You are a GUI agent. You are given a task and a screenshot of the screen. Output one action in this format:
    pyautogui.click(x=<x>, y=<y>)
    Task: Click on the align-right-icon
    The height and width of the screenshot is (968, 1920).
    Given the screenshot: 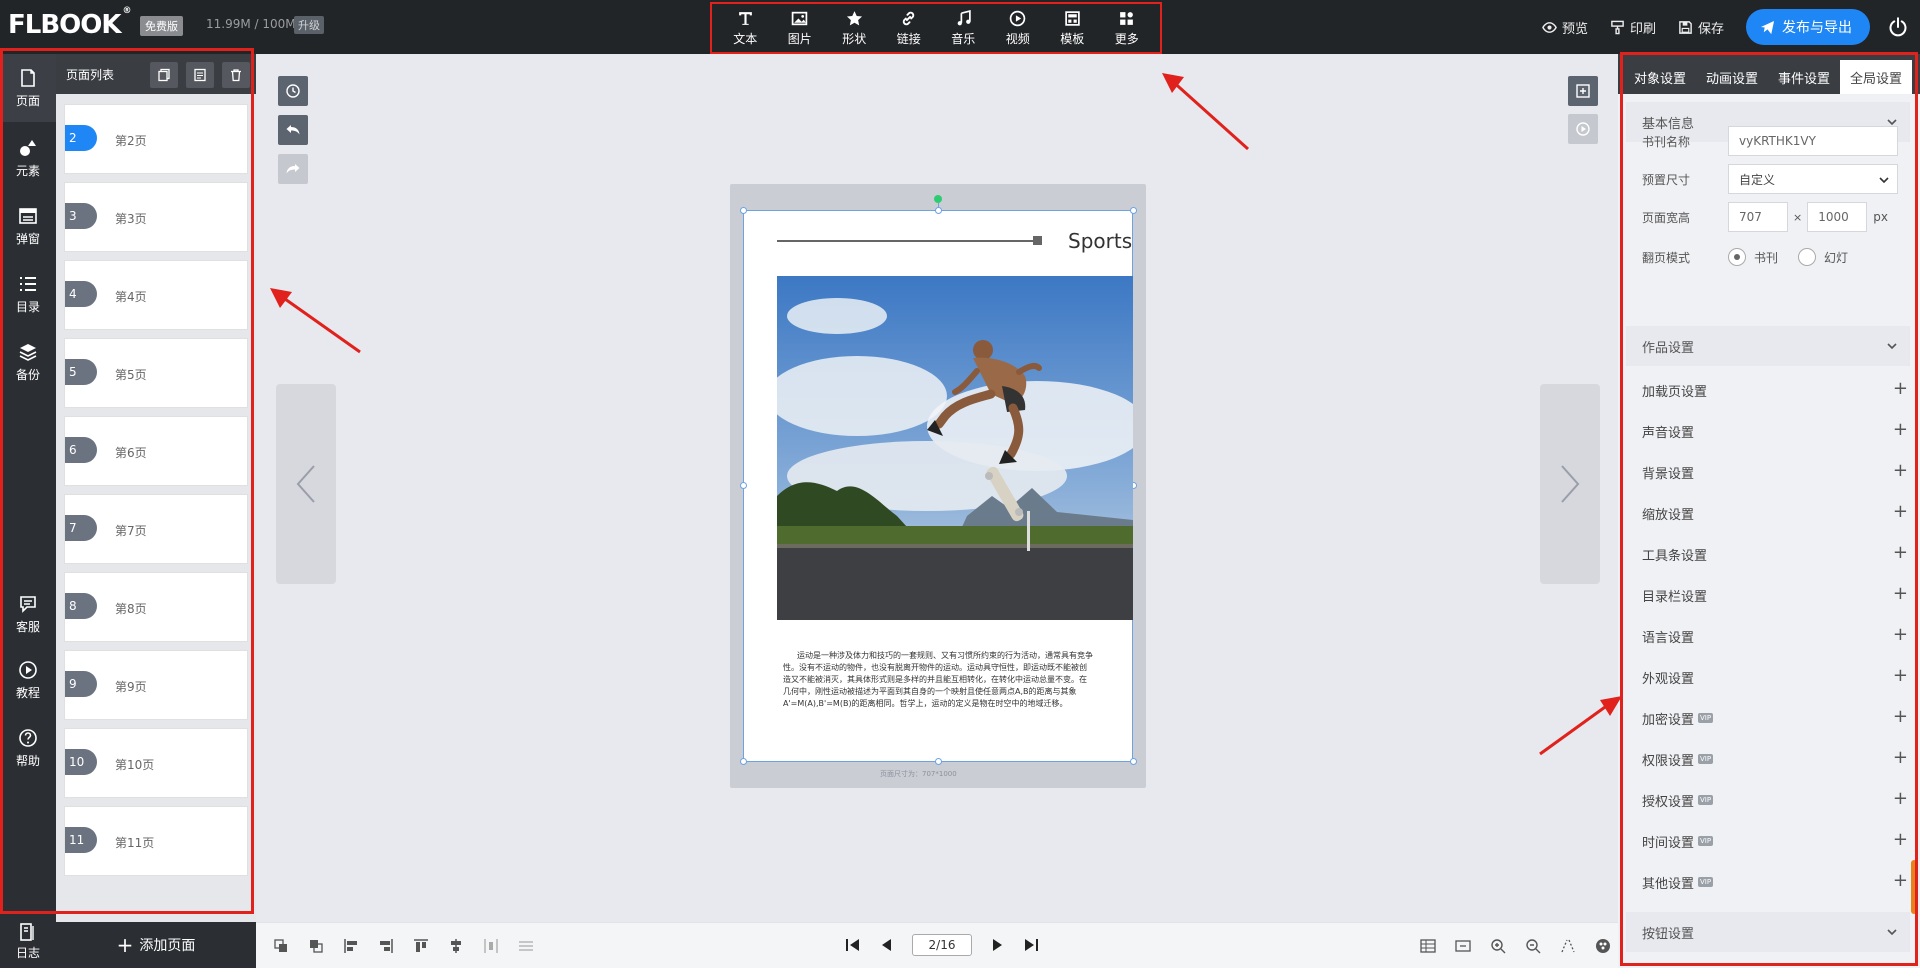 What is the action you would take?
    pyautogui.click(x=386, y=946)
    